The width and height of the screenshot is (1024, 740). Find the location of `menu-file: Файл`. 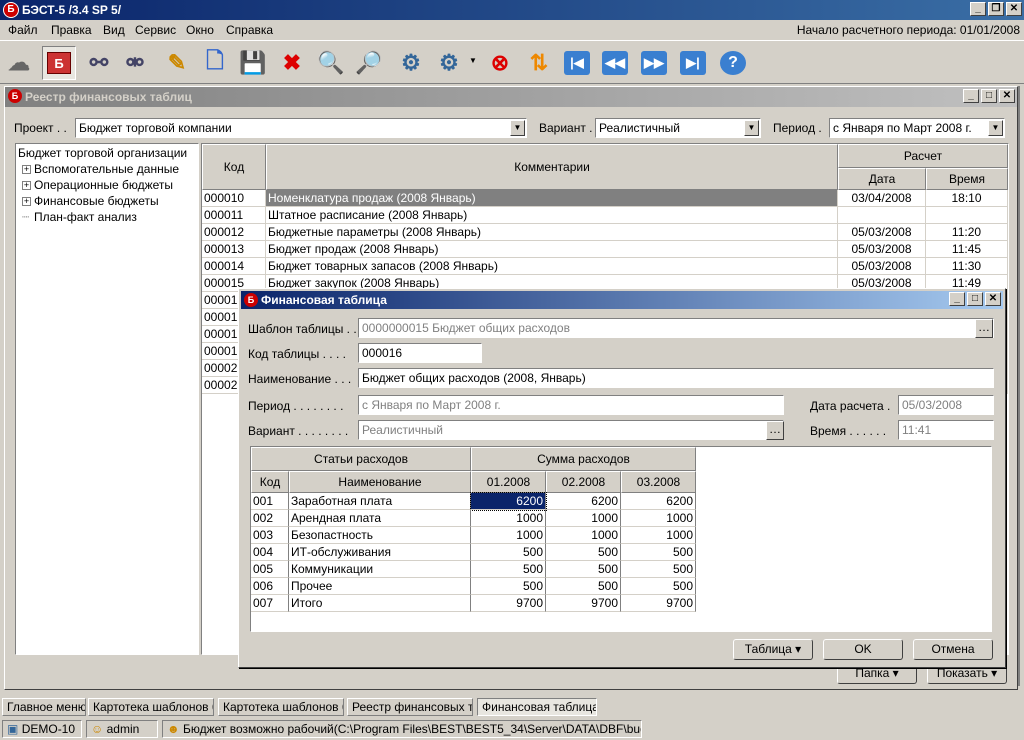

menu-file: Файл is located at coordinates (23, 30).